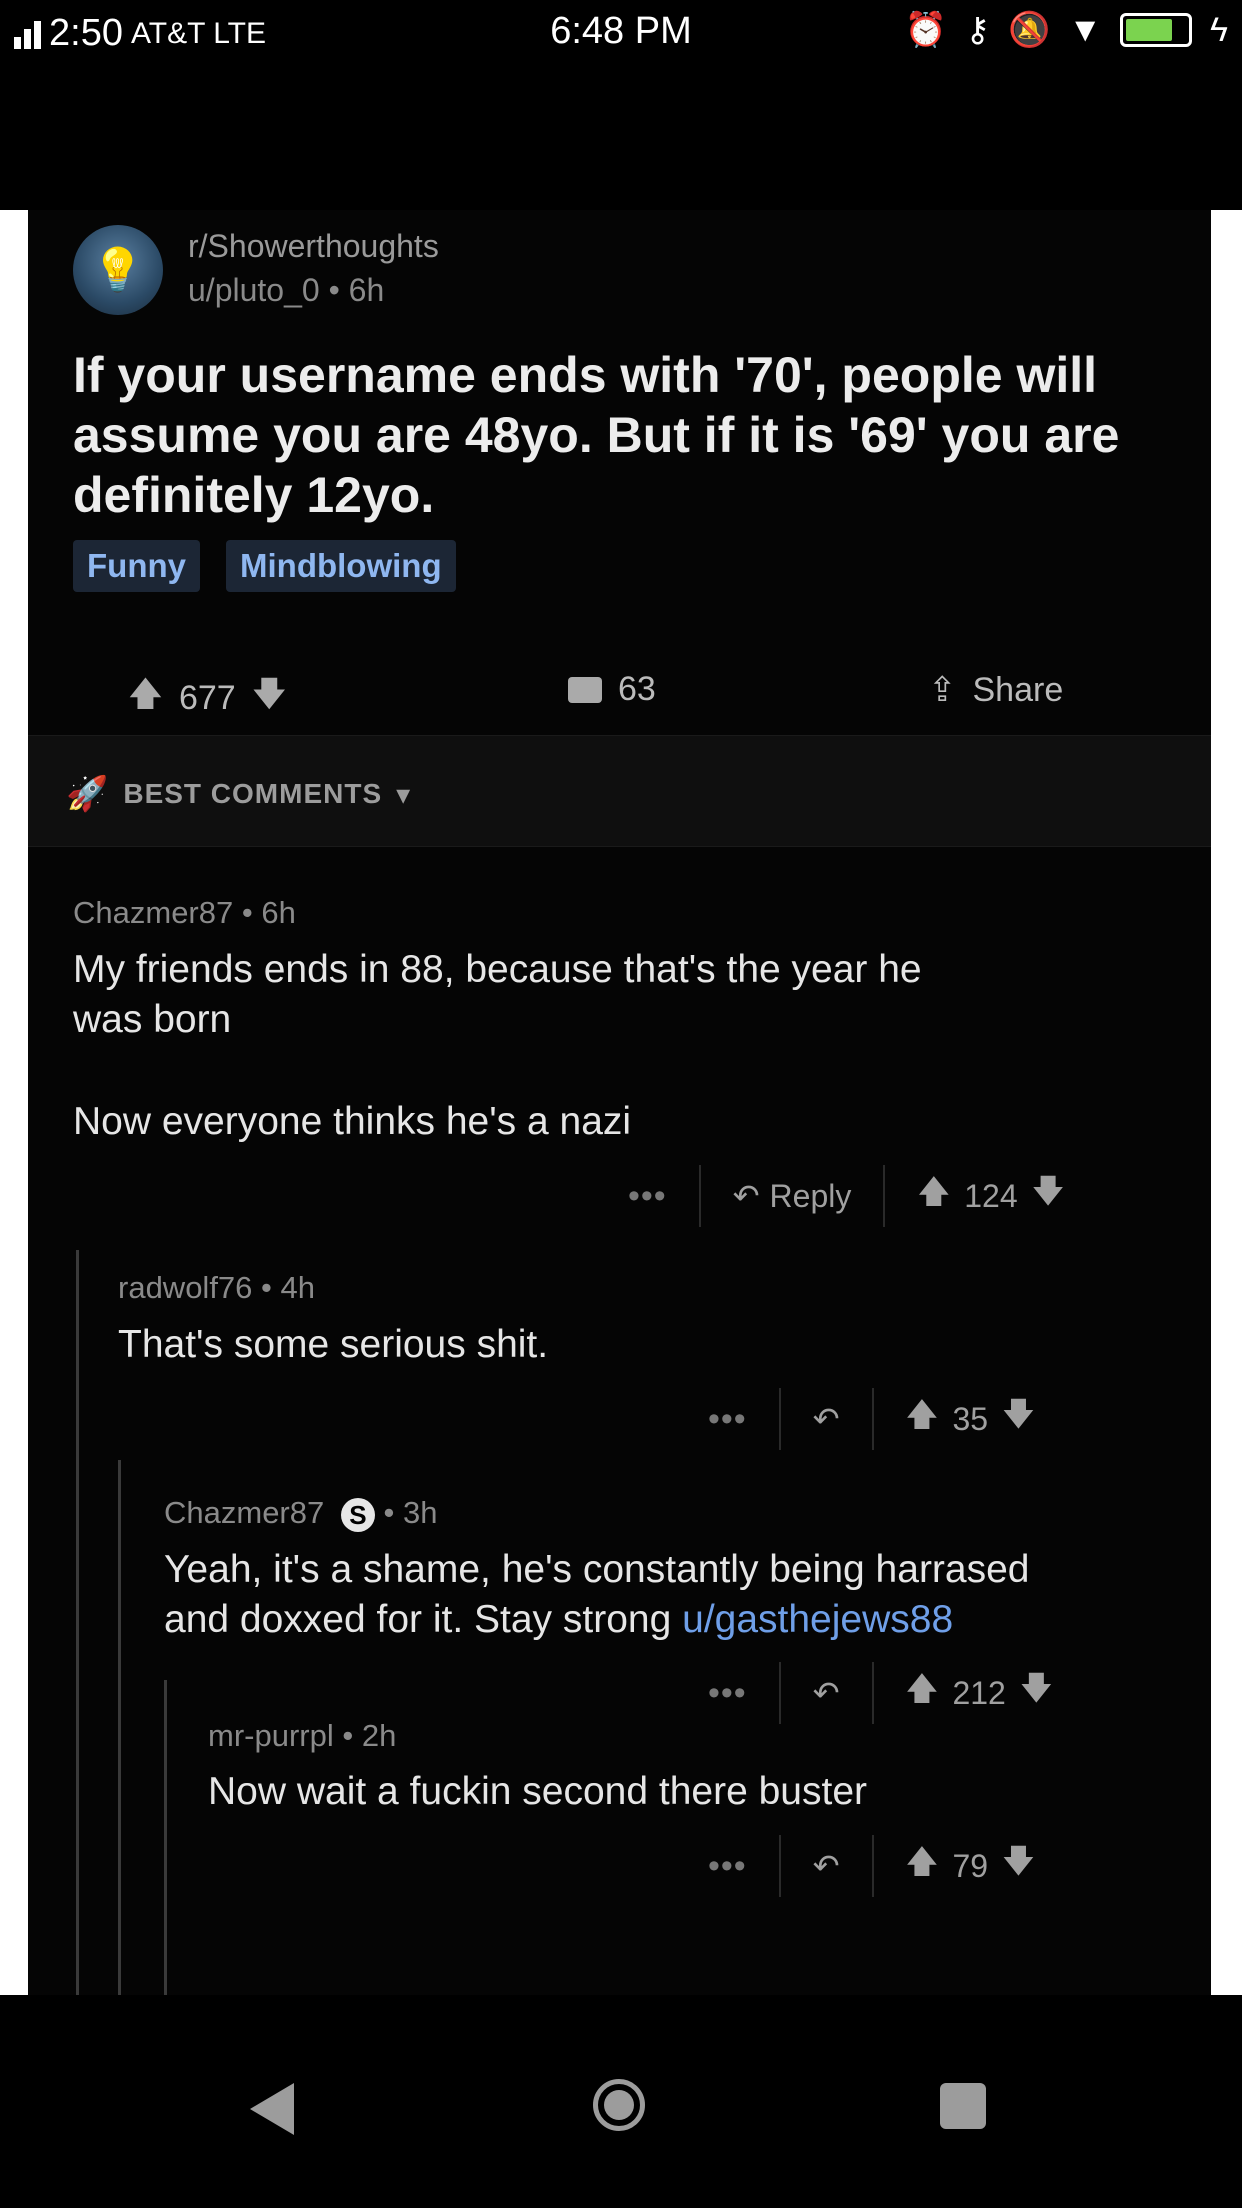 This screenshot has width=1242, height=2208. What do you see at coordinates (136, 566) in the screenshot?
I see `flair-funny: Funny` at bounding box center [136, 566].